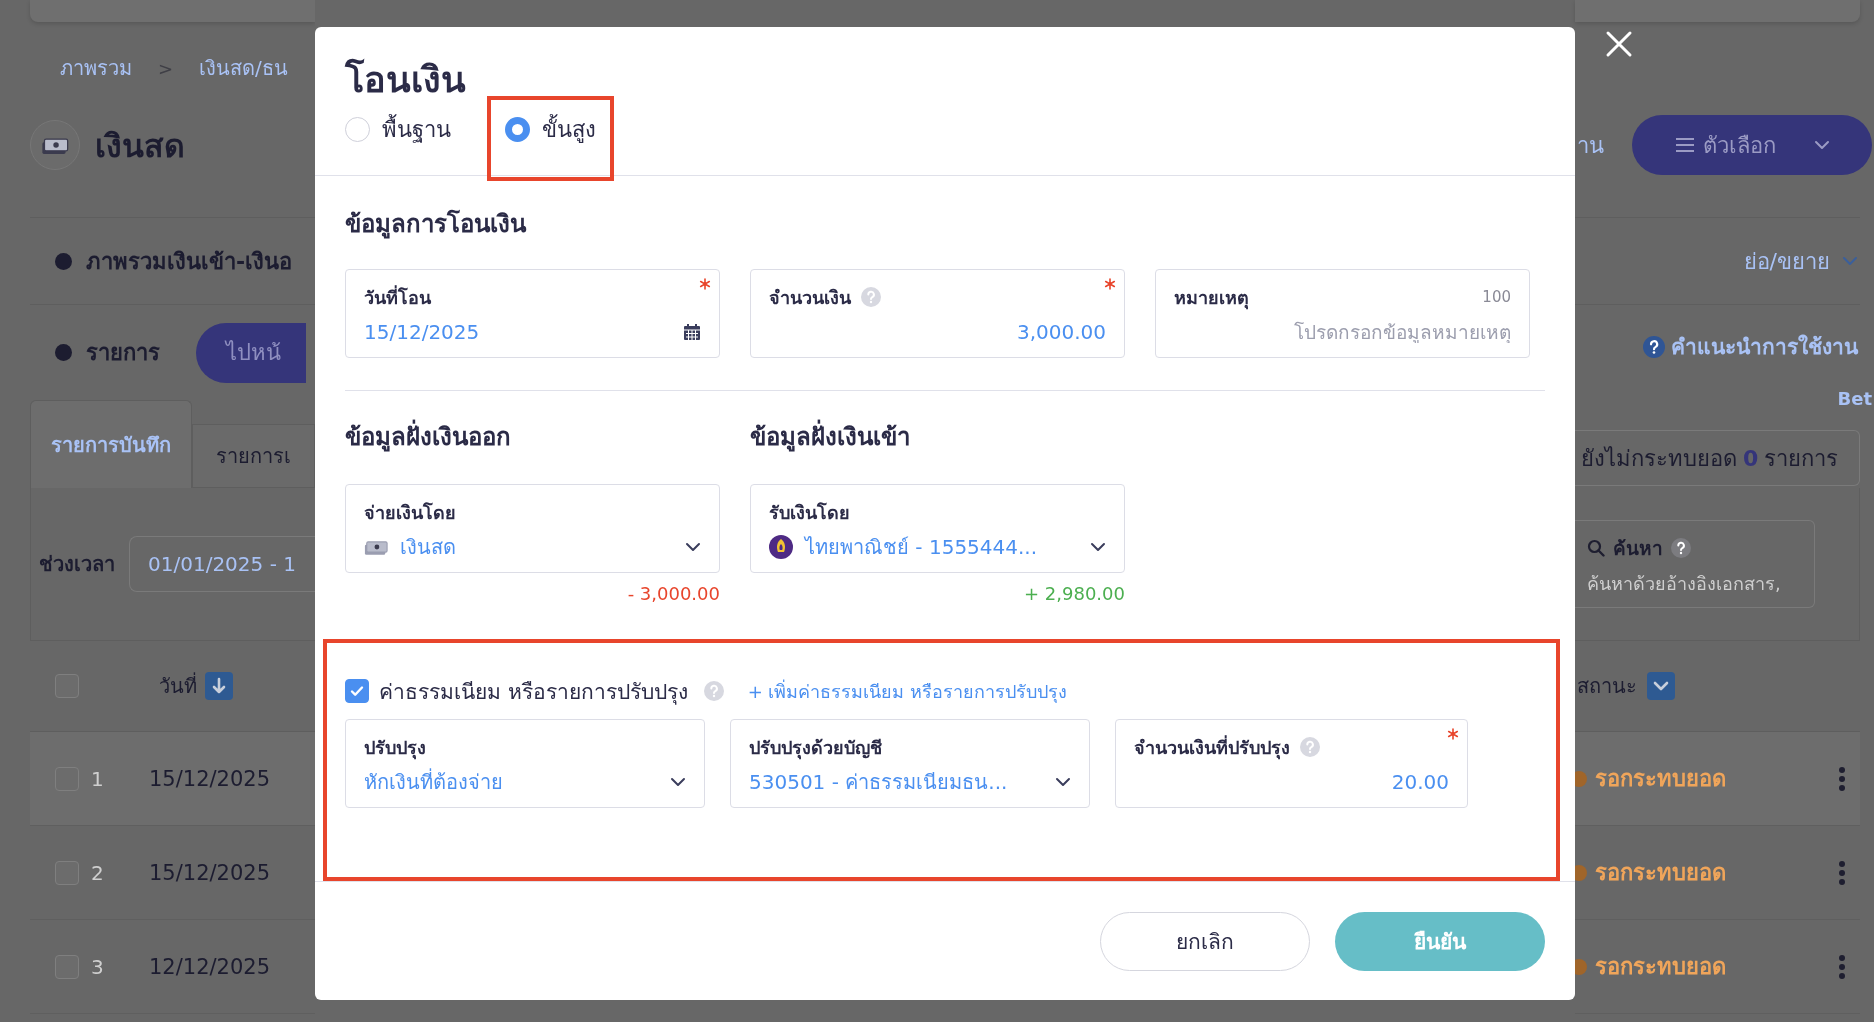 This screenshot has width=1874, height=1022. I want to click on column-header: สถานะ, so click(1607, 686).